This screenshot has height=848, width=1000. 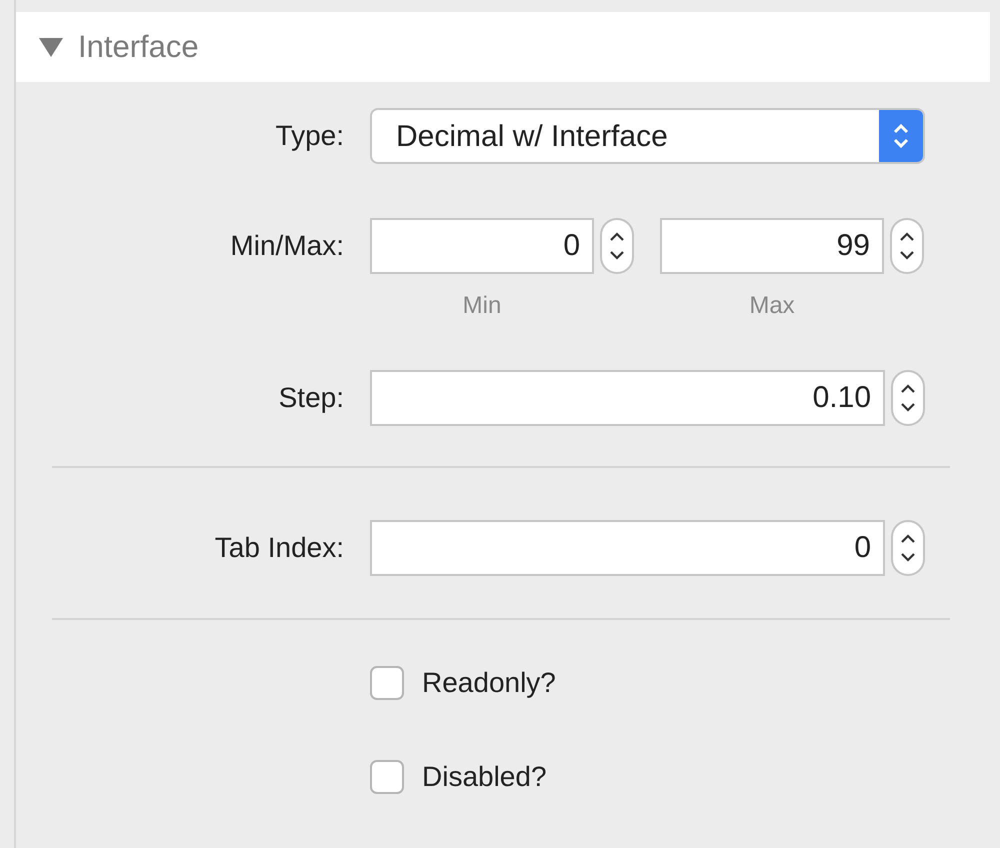 What do you see at coordinates (627, 398) in the screenshot?
I see `number-field: 0.10` at bounding box center [627, 398].